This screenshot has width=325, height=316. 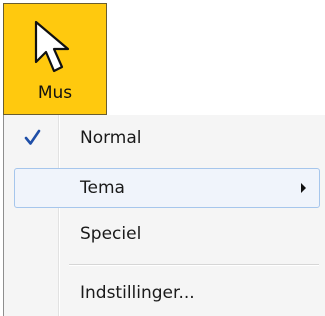 What do you see at coordinates (167, 188) in the screenshot?
I see `menu-item-tema: Tema` at bounding box center [167, 188].